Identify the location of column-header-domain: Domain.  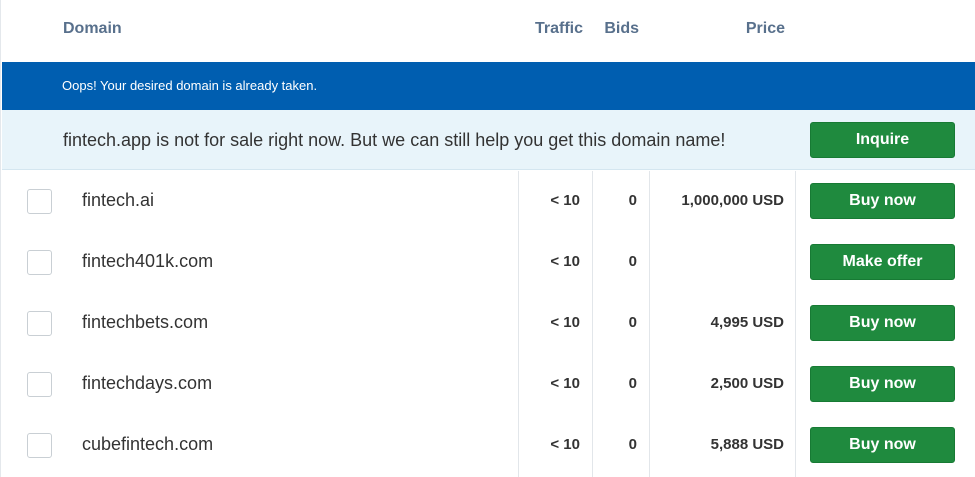
(92, 29).